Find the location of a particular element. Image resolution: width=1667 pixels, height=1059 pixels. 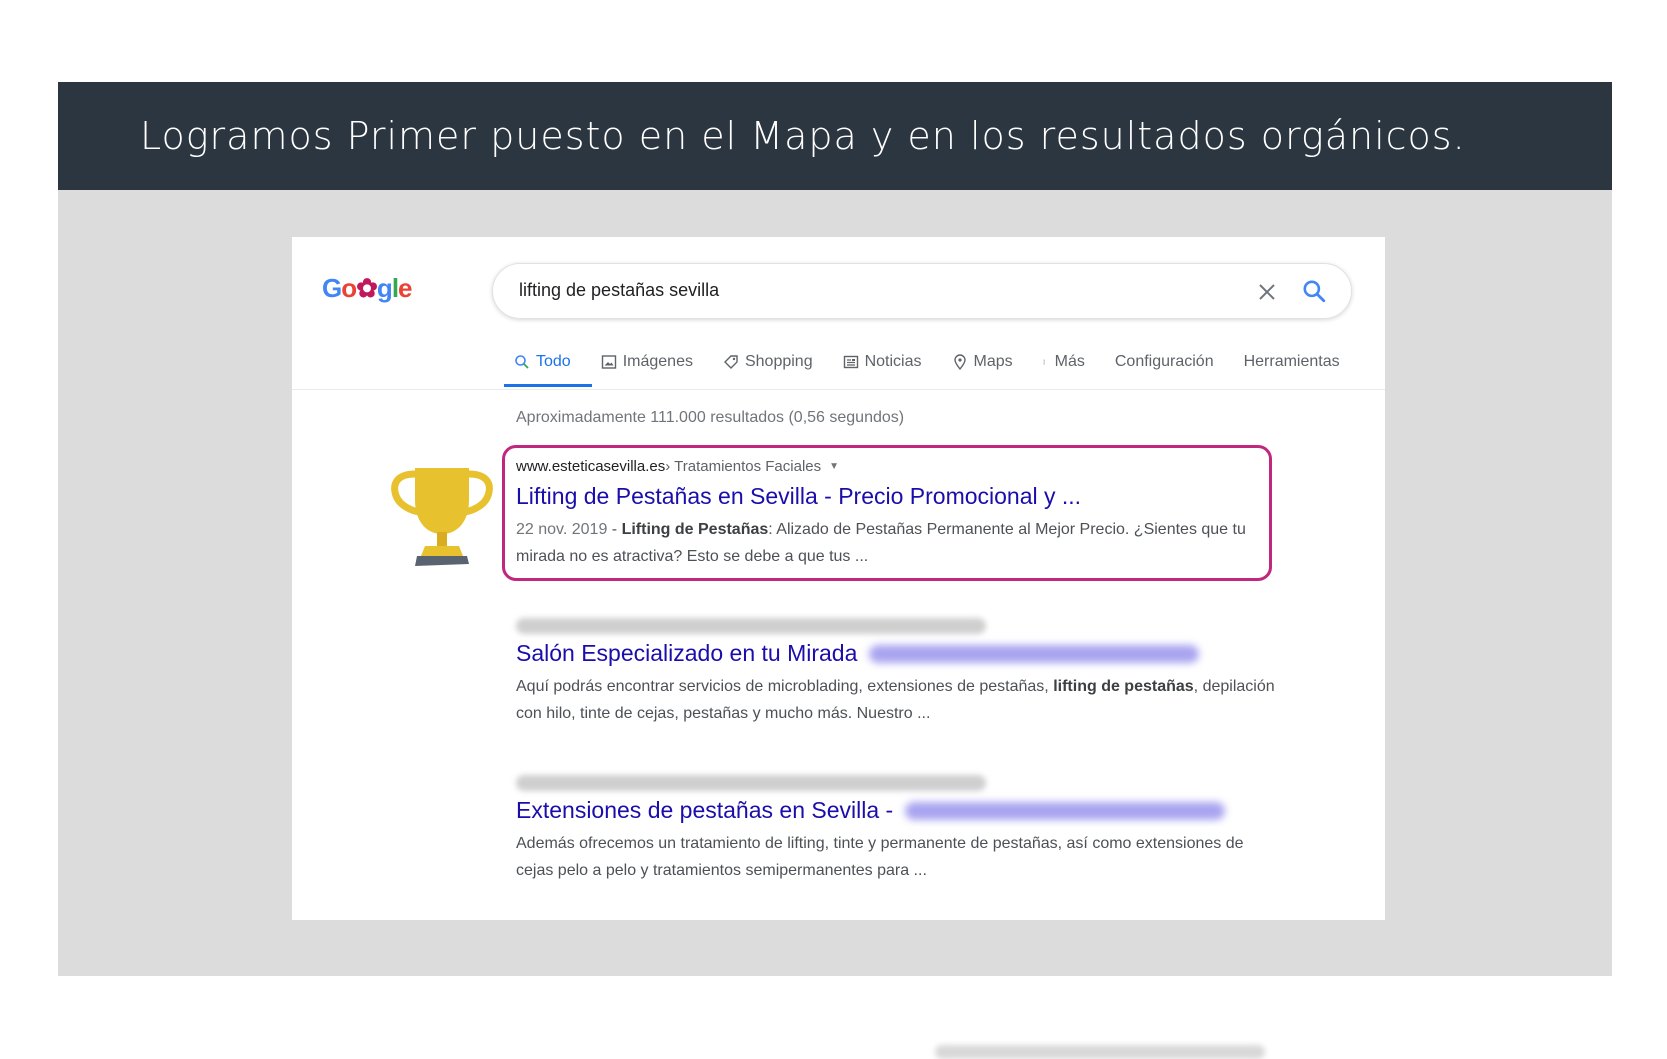

tab-label: Más is located at coordinates (1069, 361).